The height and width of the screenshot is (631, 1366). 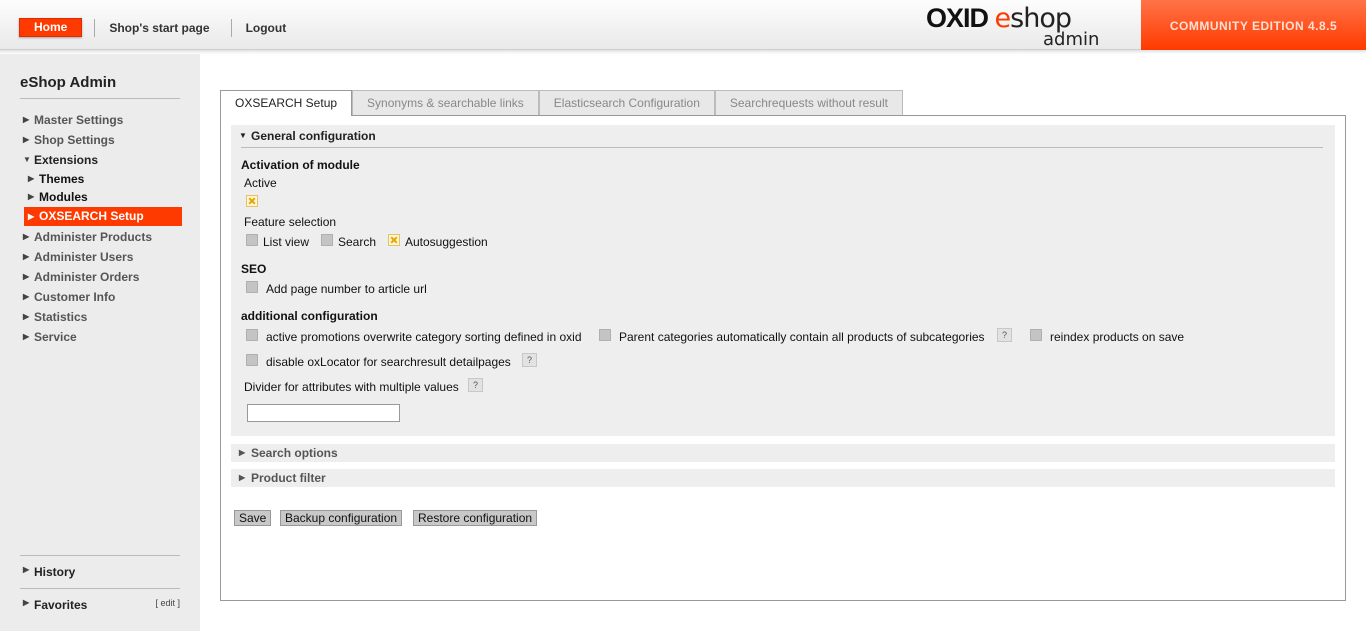 I want to click on backup-configuration-button: Backup configuration, so click(x=341, y=518).